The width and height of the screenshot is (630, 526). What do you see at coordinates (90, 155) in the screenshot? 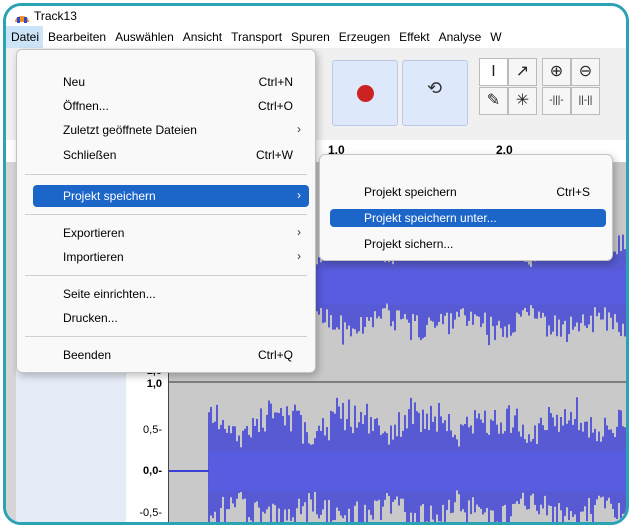
I see `menu-item-label: Schließen` at bounding box center [90, 155].